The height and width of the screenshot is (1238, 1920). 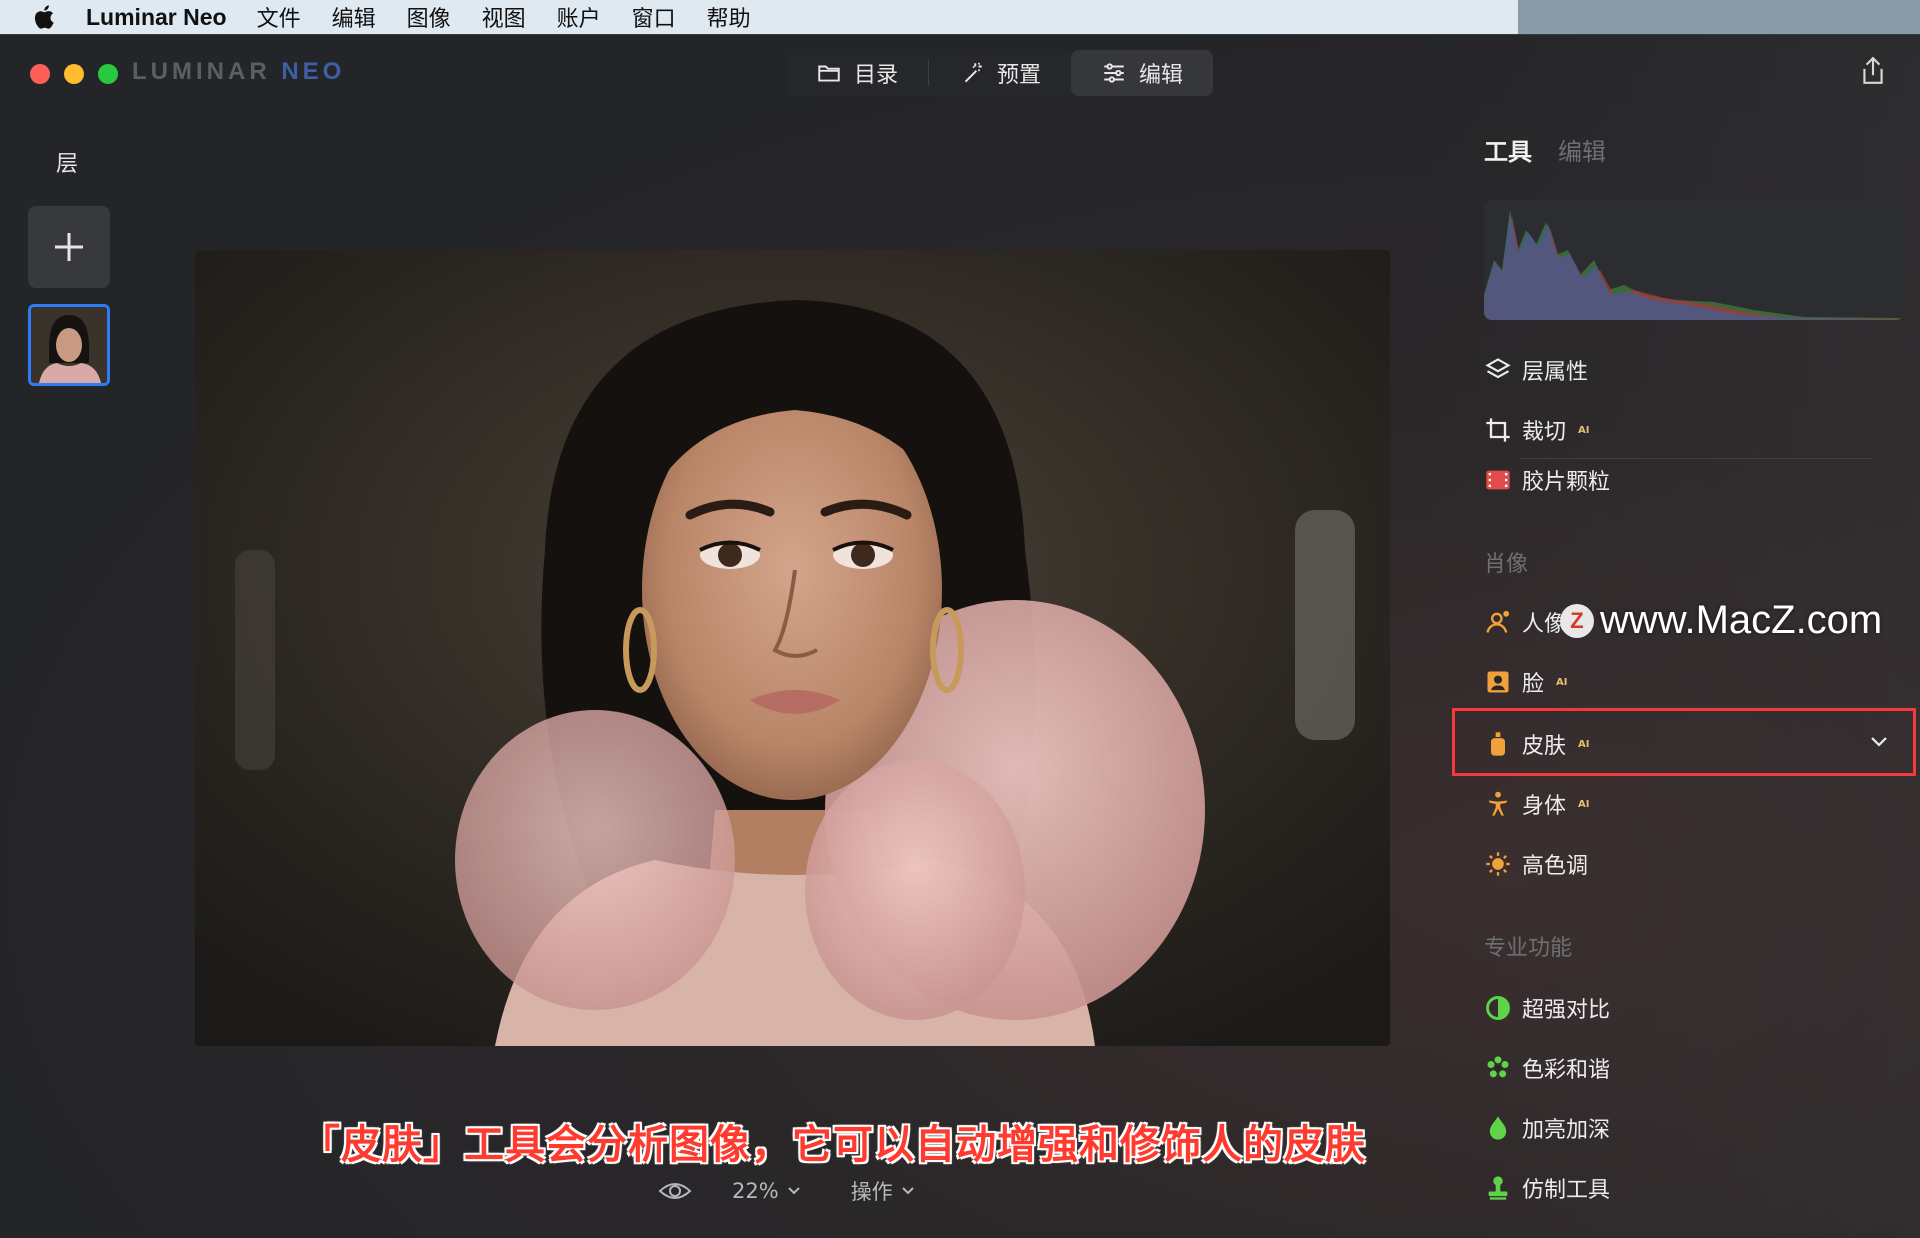 What do you see at coordinates (313, 71) in the screenshot?
I see `logo-neo: NEO` at bounding box center [313, 71].